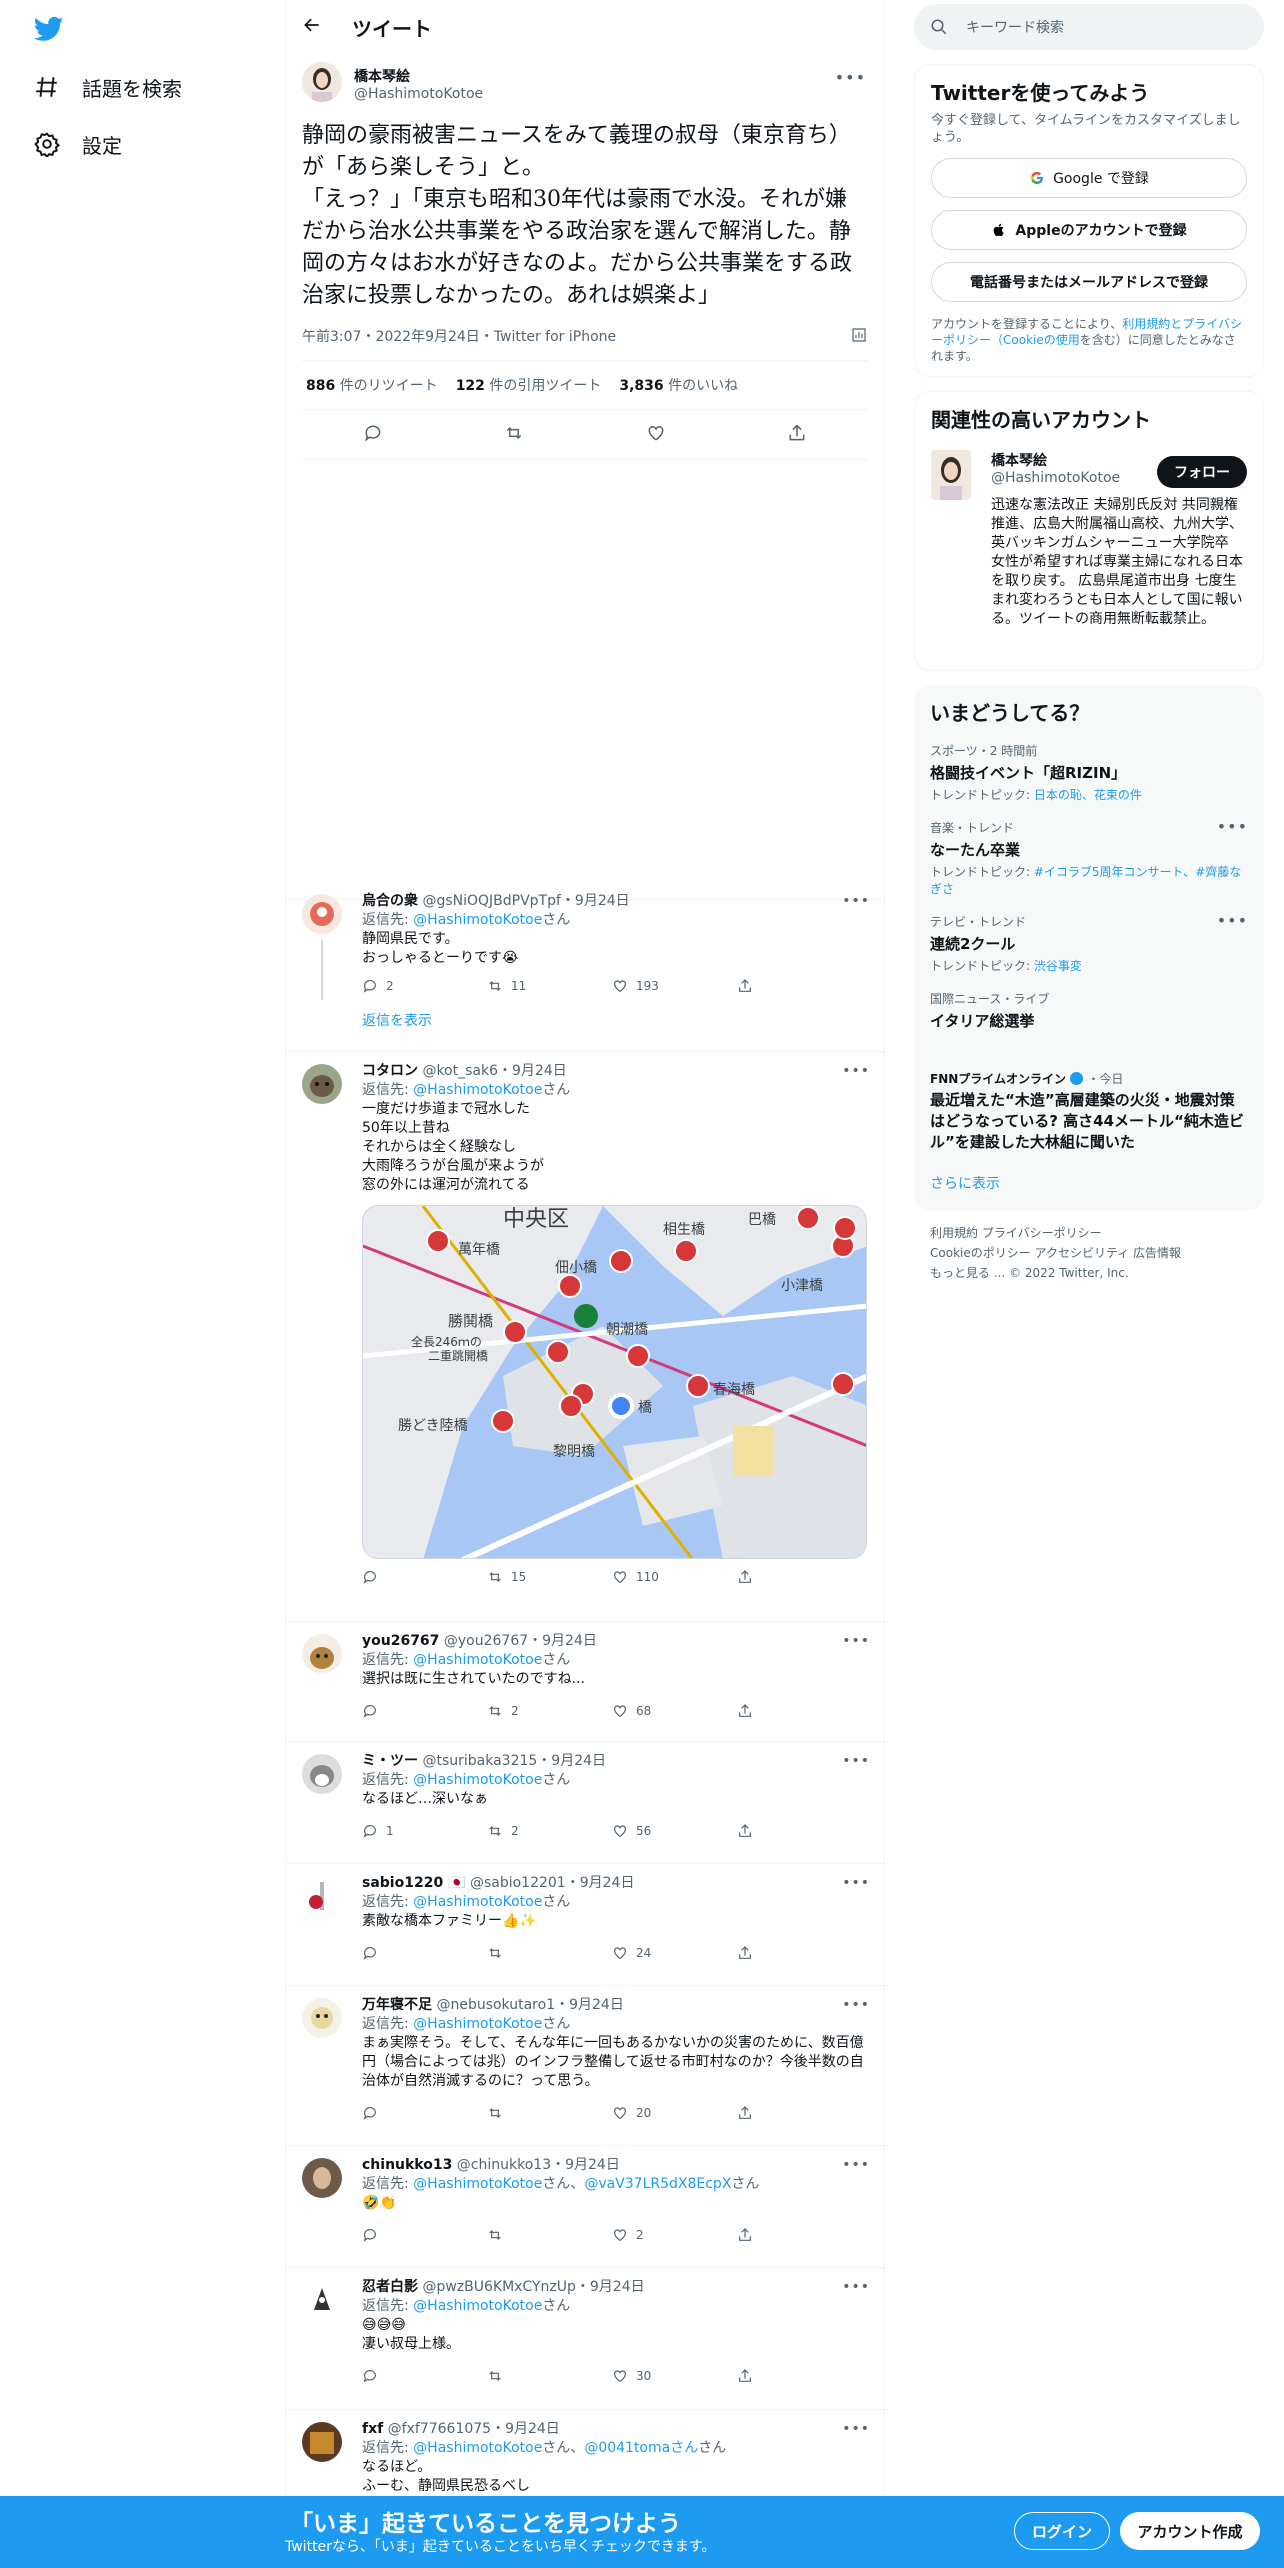  Describe the element at coordinates (504, 2165) in the screenshot. I see `reply-handle: @chinukko13` at that location.